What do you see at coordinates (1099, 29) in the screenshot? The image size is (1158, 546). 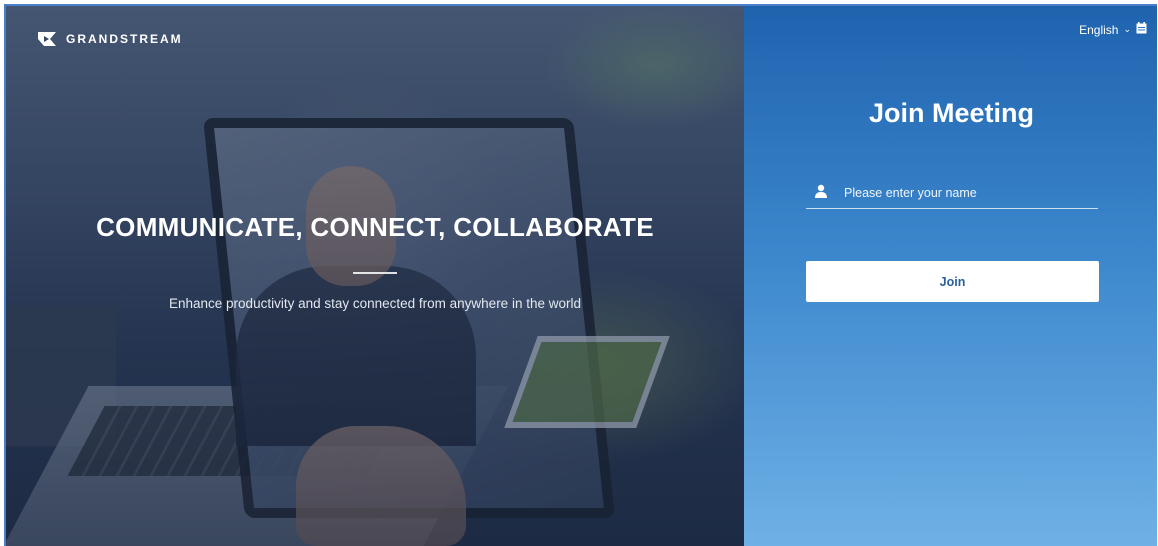 I see `language-label: English` at bounding box center [1099, 29].